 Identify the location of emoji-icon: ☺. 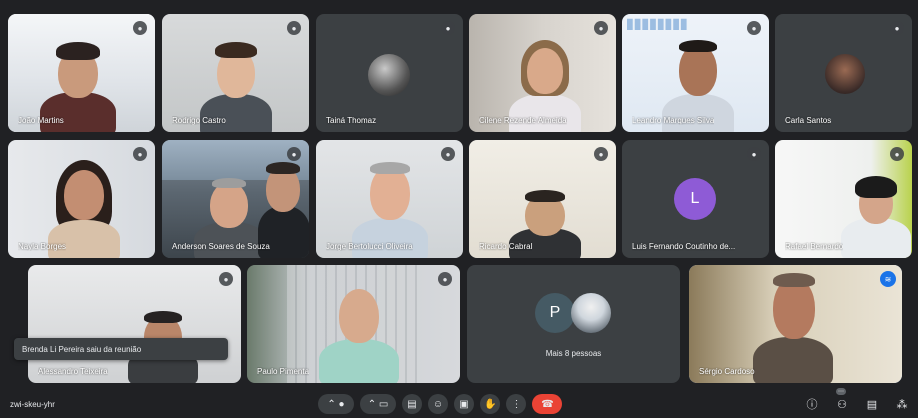
(438, 404).